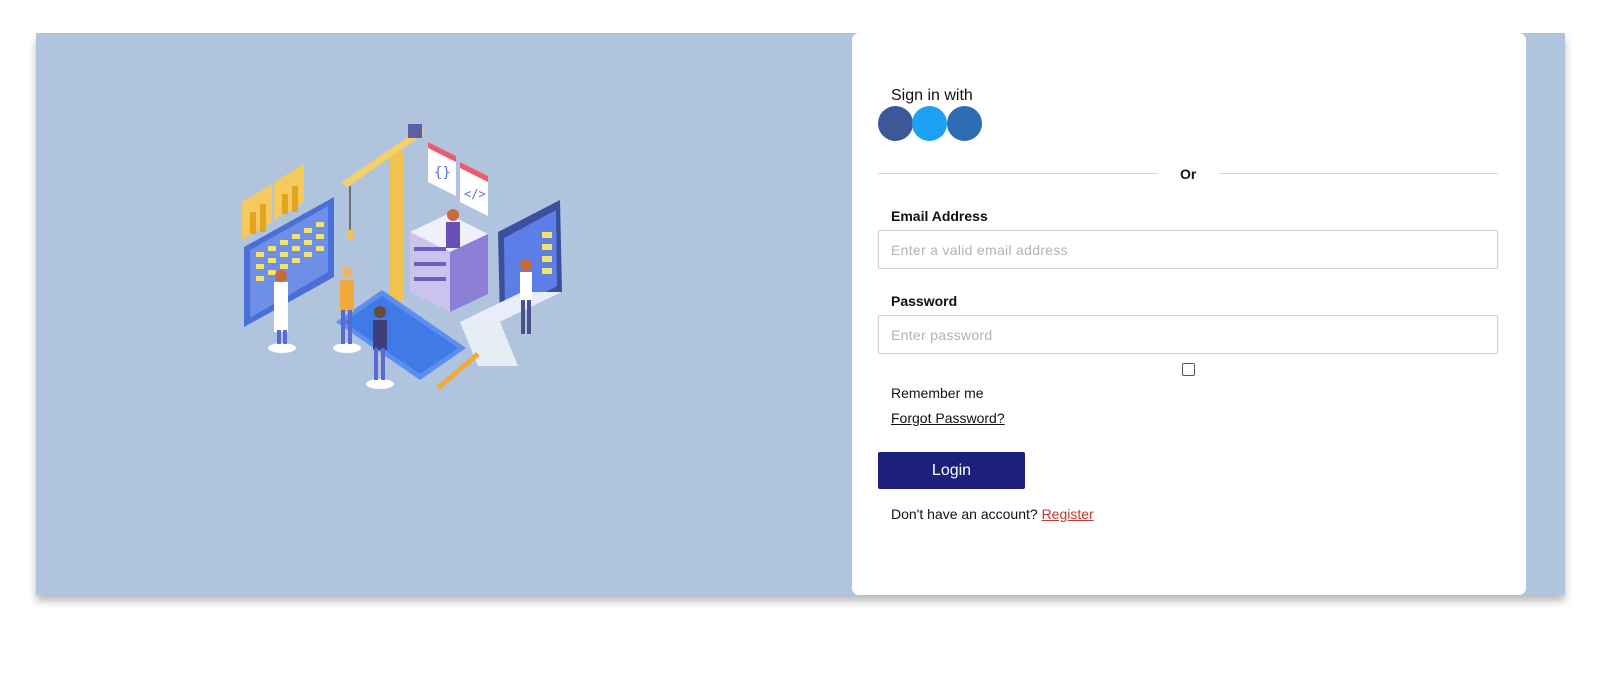 This screenshot has width=1600, height=686. What do you see at coordinates (948, 418) in the screenshot?
I see `forgot-password-link: Forgot Password?` at bounding box center [948, 418].